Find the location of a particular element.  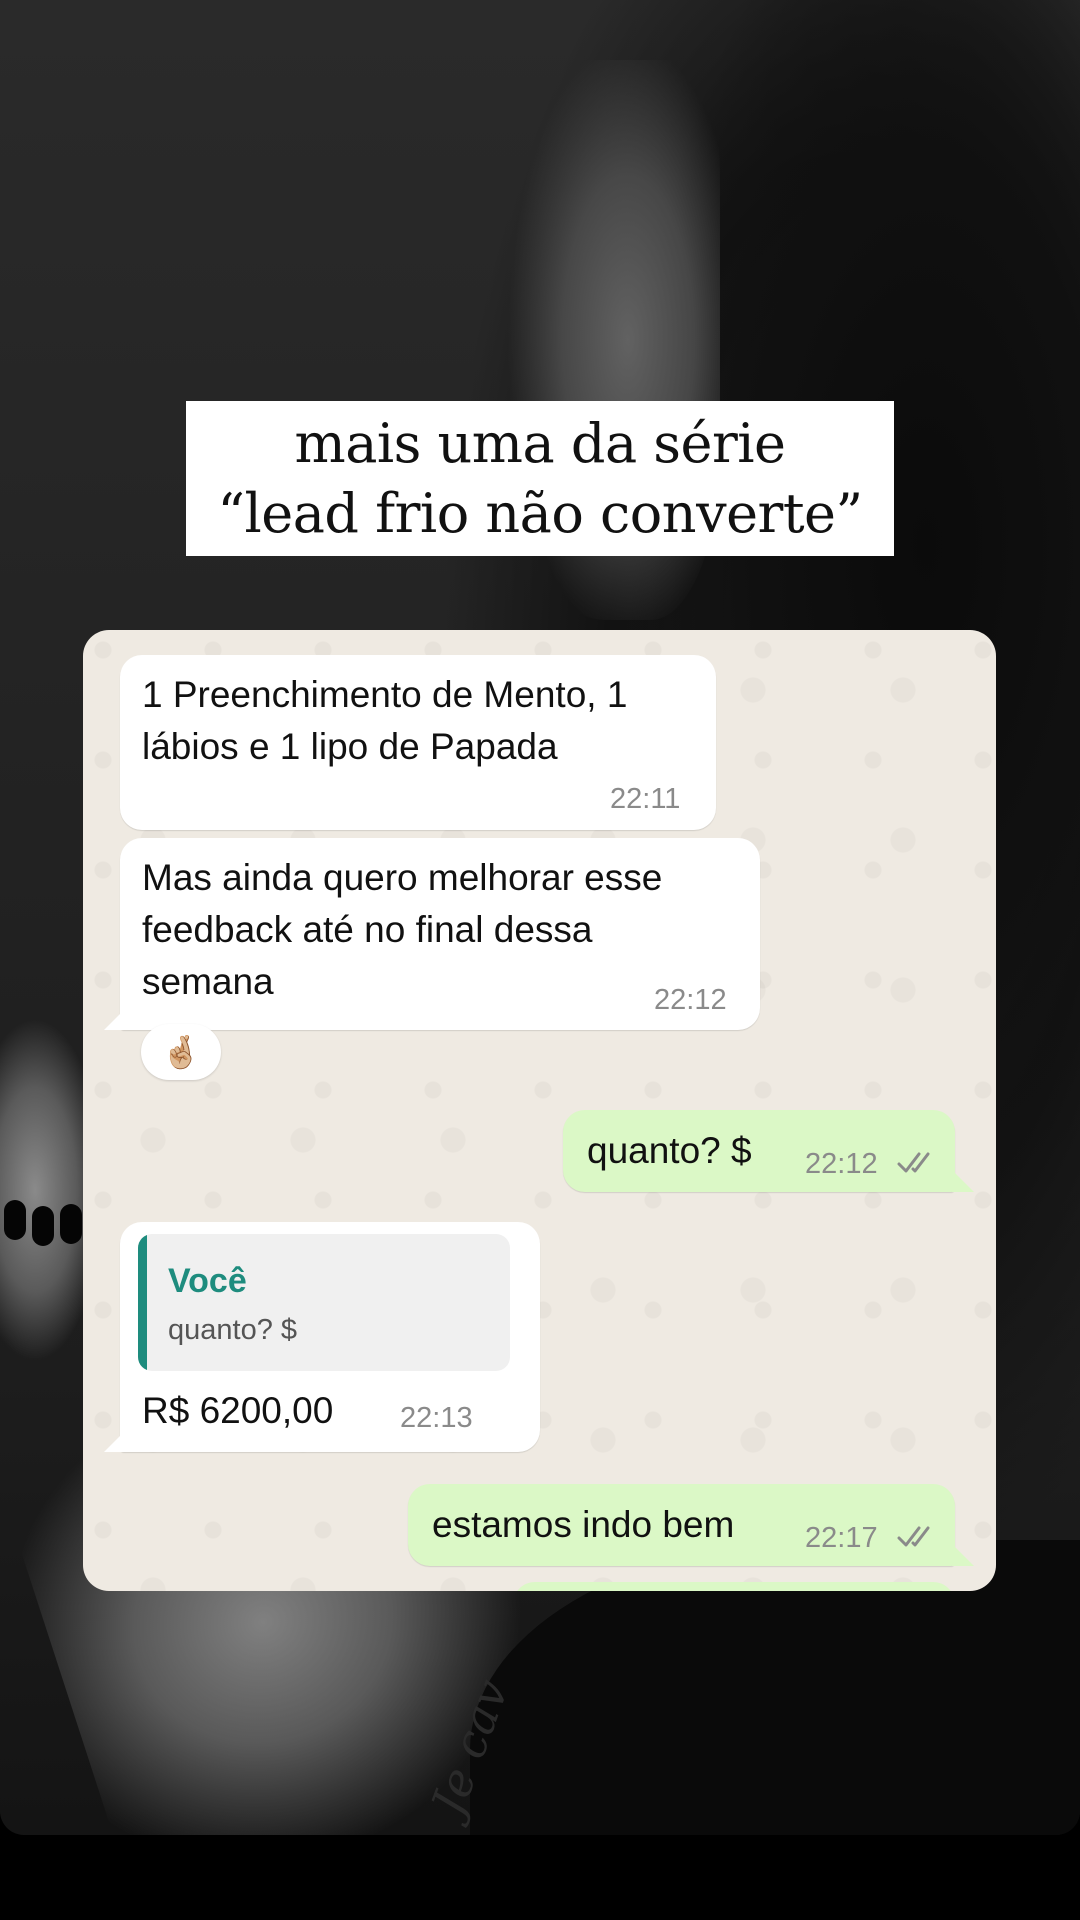

story-title-line-1: mais uma da série is located at coordinates (540, 443).